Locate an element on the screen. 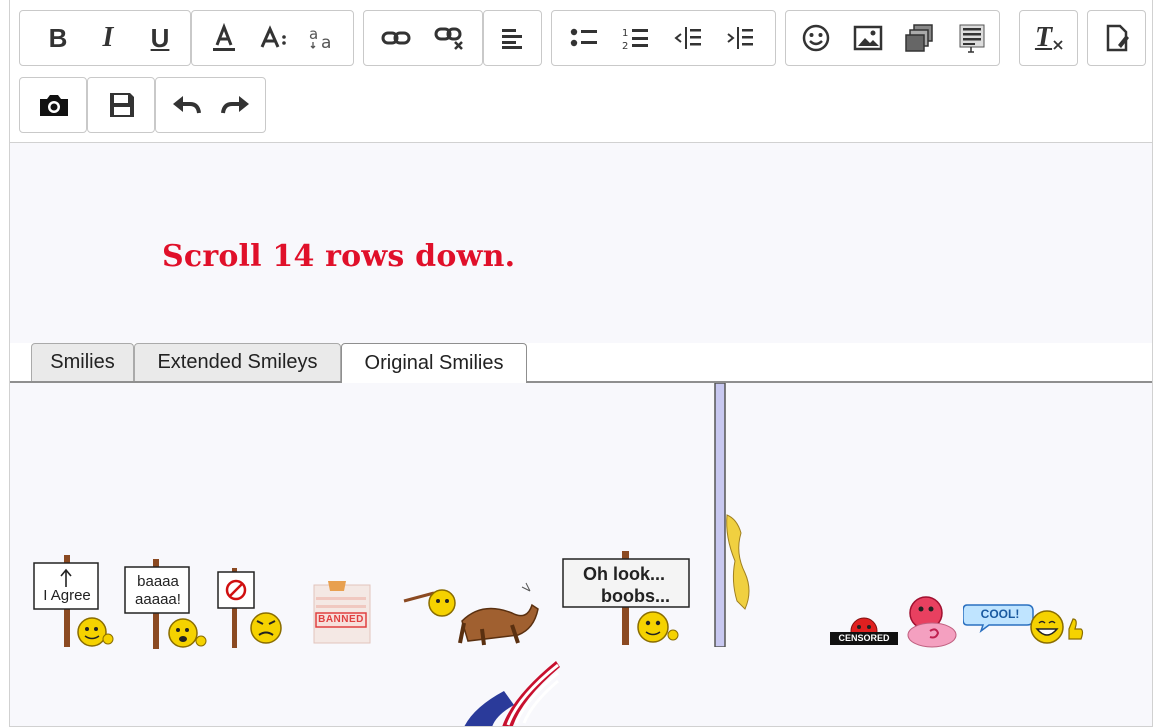 Image resolution: width=1156 pixels, height=728 pixels. camera-button is located at coordinates (54, 105).